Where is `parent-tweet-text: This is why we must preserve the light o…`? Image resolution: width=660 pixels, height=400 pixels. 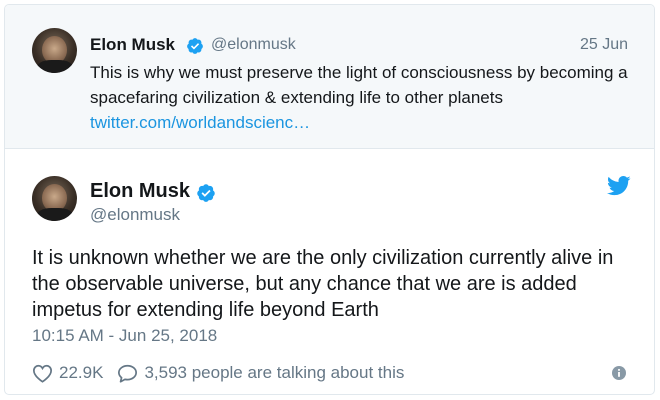 parent-tweet-text: This is why we must preserve the light o… is located at coordinates (359, 85).